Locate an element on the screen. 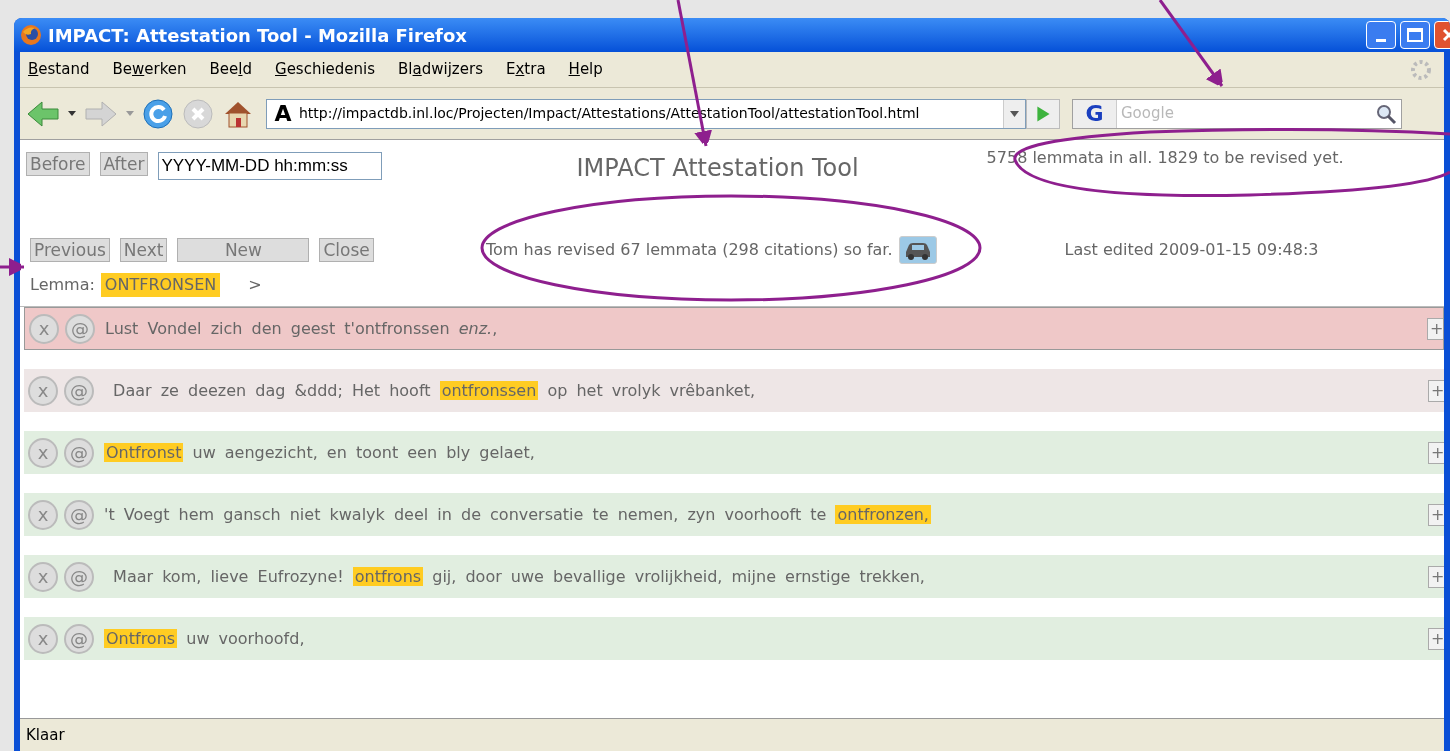 The height and width of the screenshot is (751, 1450). citation-row: x @ 't Voegt hem gansch niet kwalyk deel in de conversatie te nemen, zyn voorhooft te ontfronzen, + is located at coordinates (734, 514).